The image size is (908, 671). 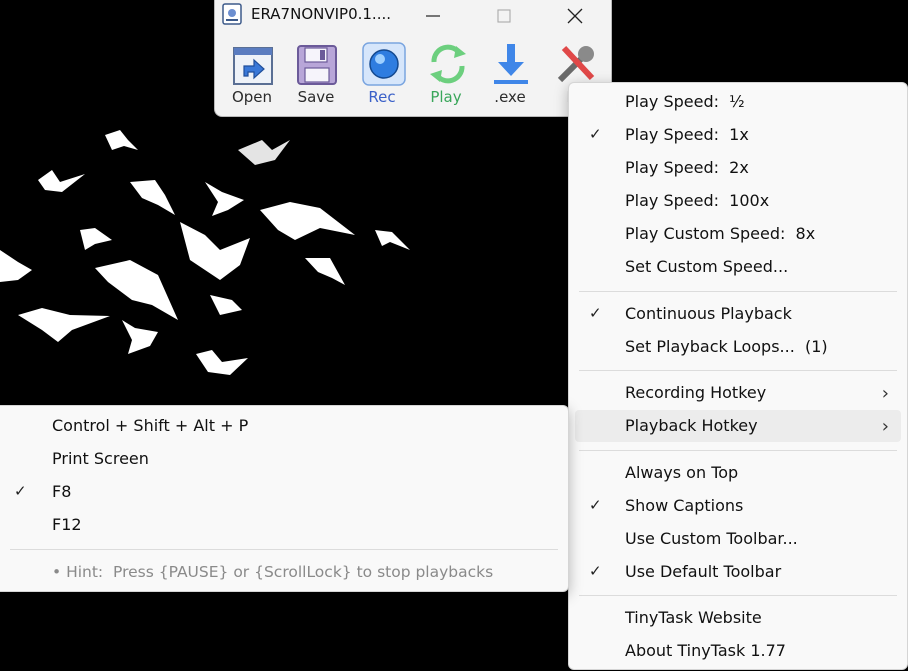 I want to click on menu-item-about: About TinyTask 1.77, so click(x=738, y=651).